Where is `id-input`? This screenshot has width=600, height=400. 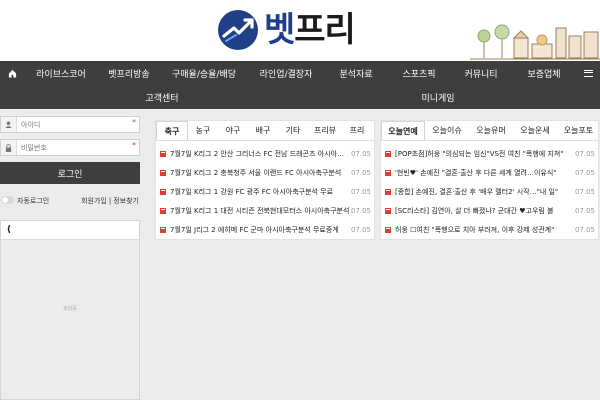 id-input is located at coordinates (74, 124).